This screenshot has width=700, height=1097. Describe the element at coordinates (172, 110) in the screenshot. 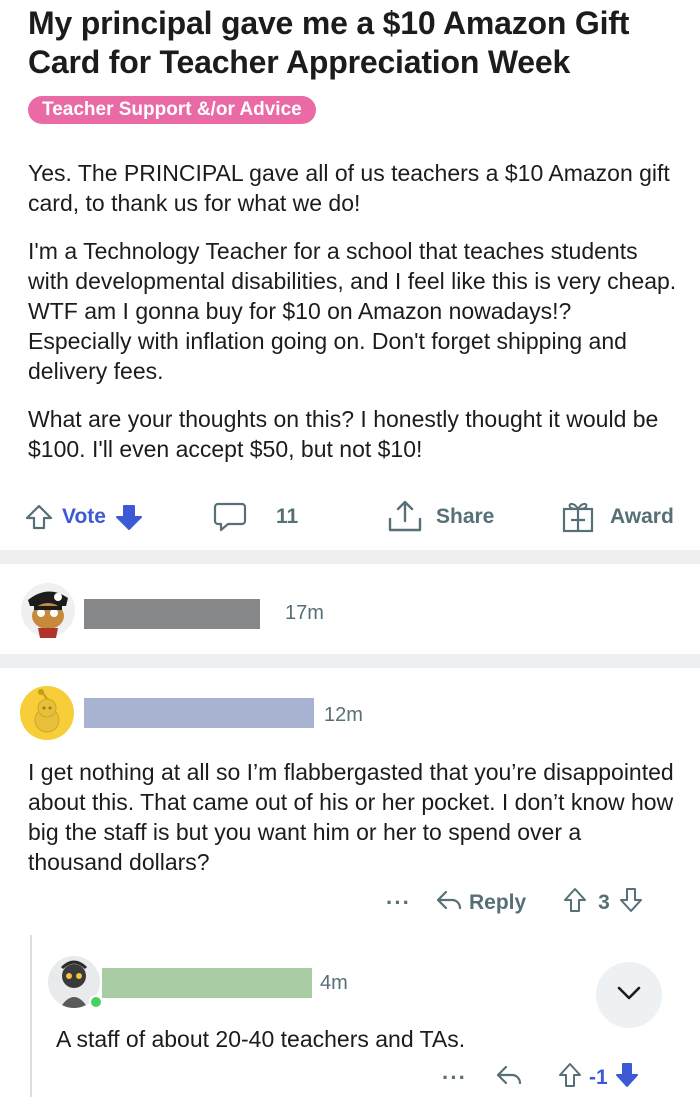

I see `post-flair: Teacher Support &/or Advice` at that location.